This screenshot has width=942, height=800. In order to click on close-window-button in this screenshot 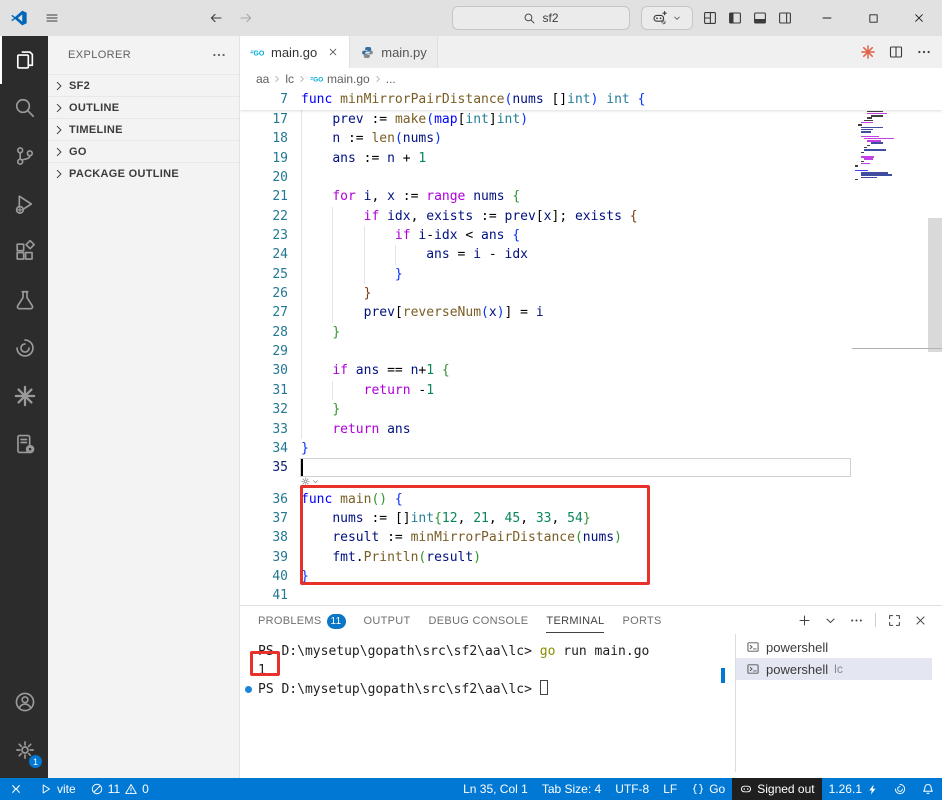, I will do `click(919, 18)`.